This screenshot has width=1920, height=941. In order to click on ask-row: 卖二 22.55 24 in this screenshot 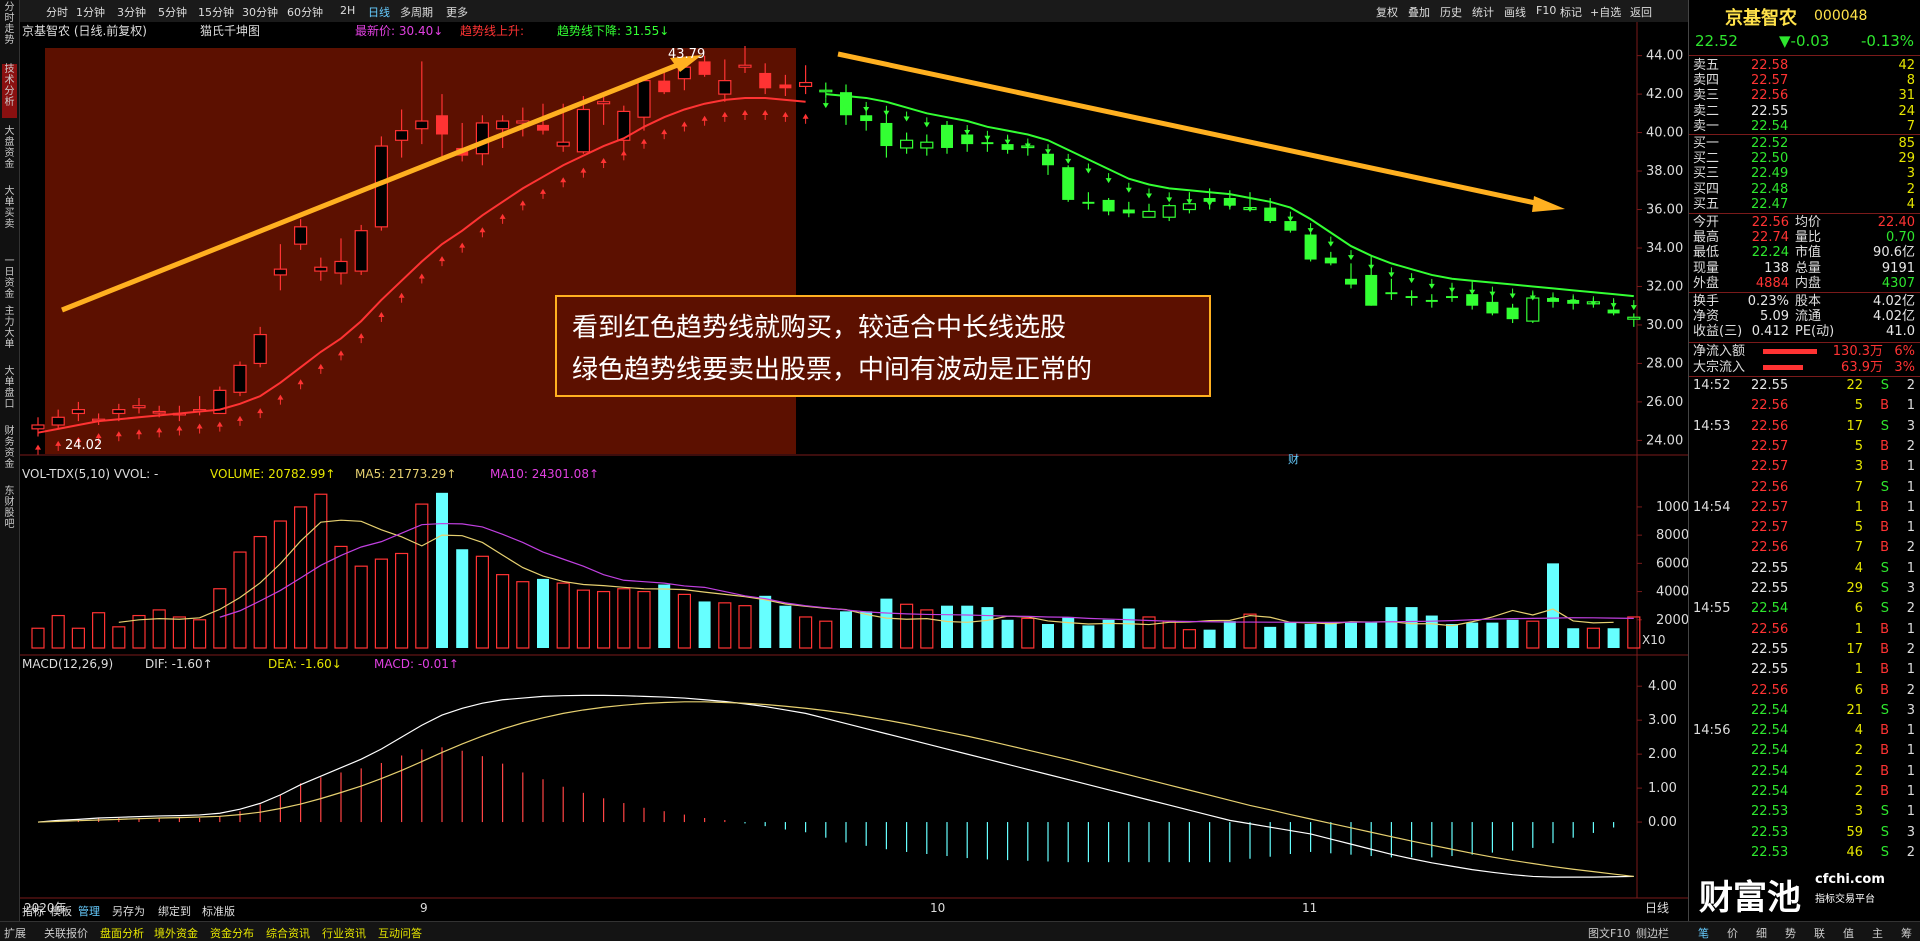, I will do `click(1804, 111)`.